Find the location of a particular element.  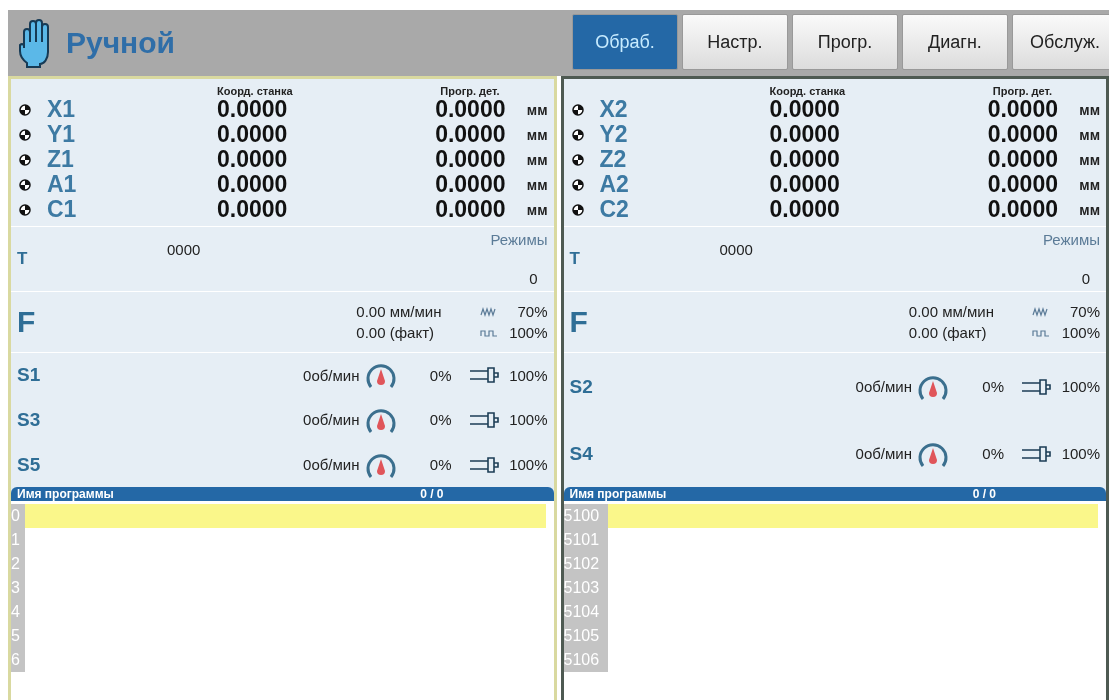

line-number: 4 is located at coordinates (18, 612).